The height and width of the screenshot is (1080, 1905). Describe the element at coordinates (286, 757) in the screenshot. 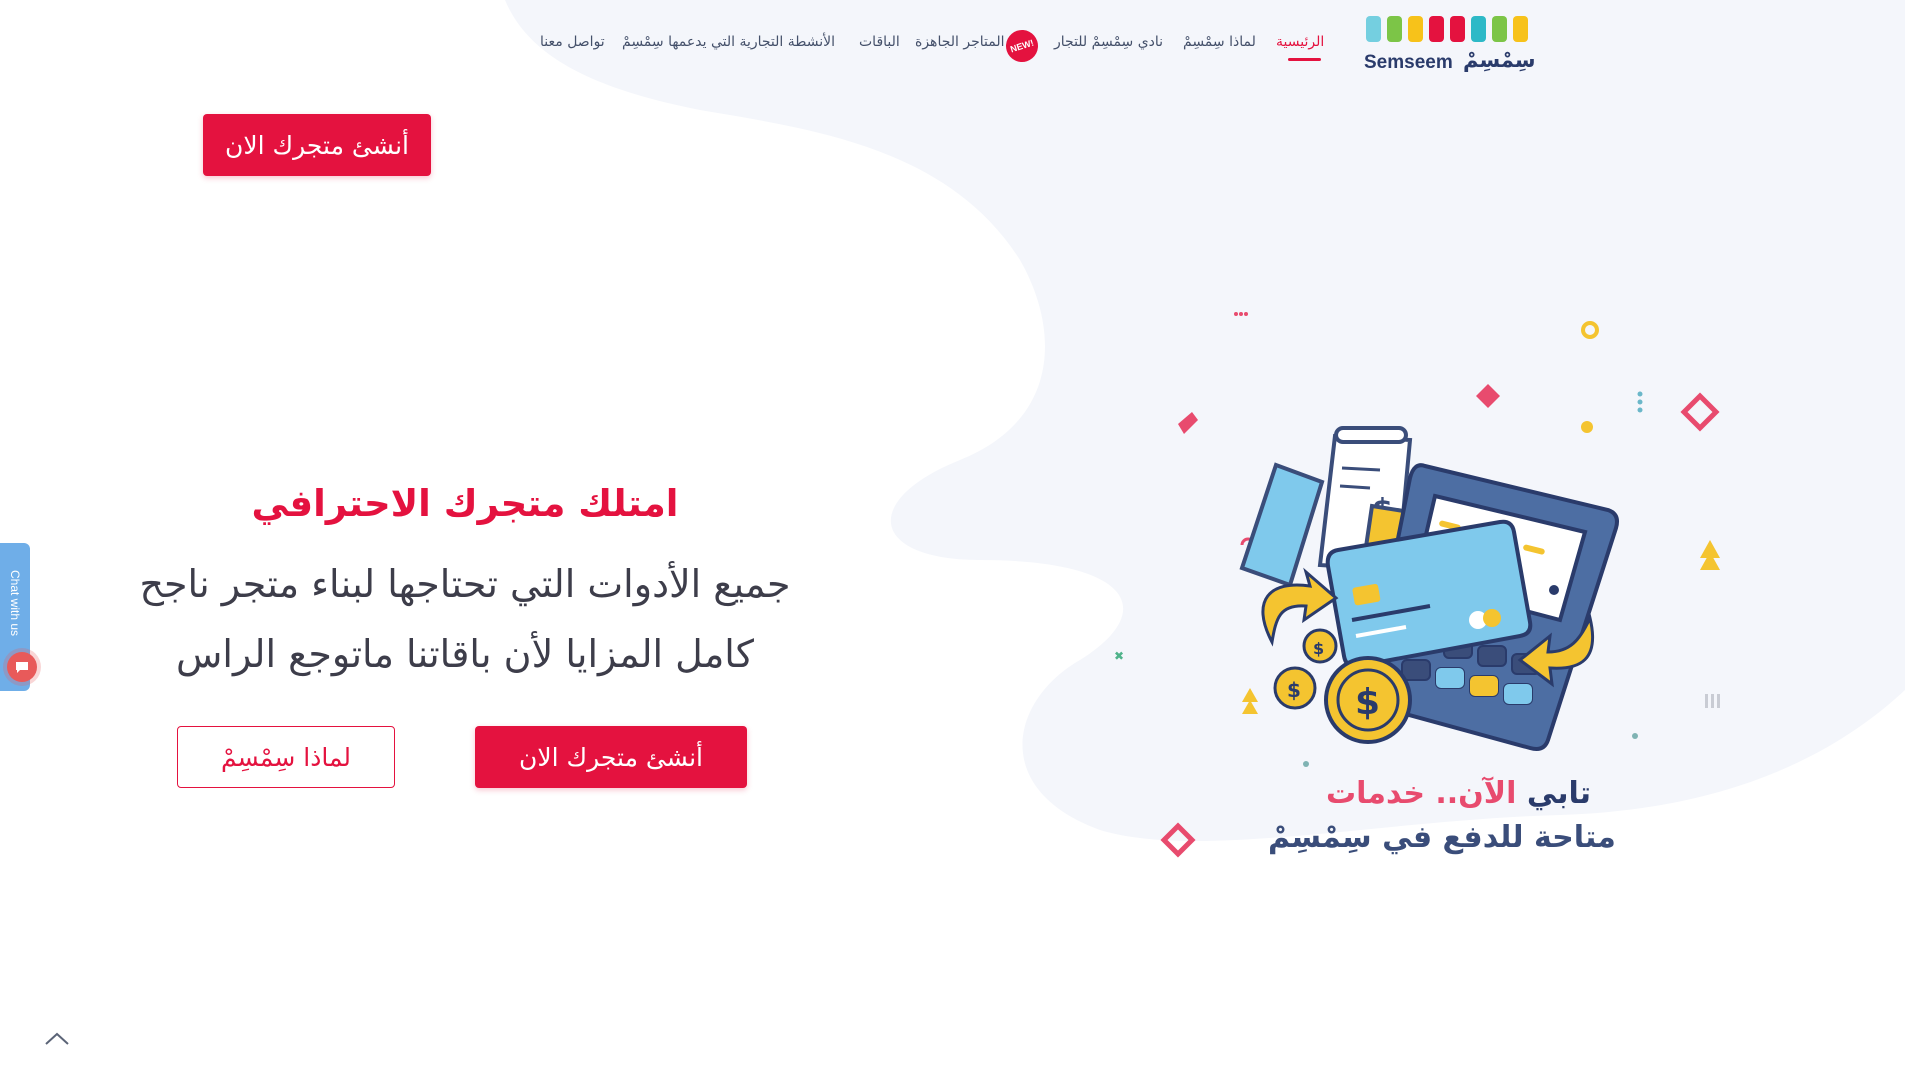

I see `why-semseem-button: لماذا سِمْسِمْ` at that location.